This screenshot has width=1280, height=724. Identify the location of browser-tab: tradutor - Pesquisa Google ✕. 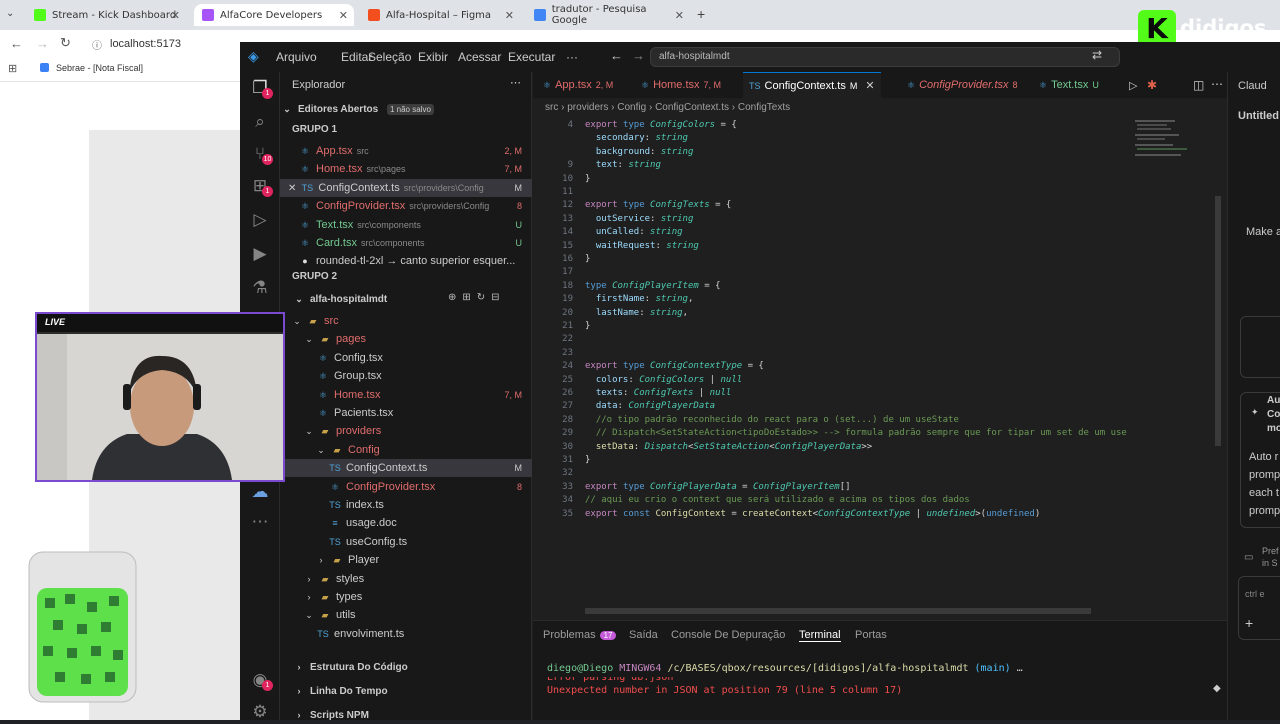
(608, 15).